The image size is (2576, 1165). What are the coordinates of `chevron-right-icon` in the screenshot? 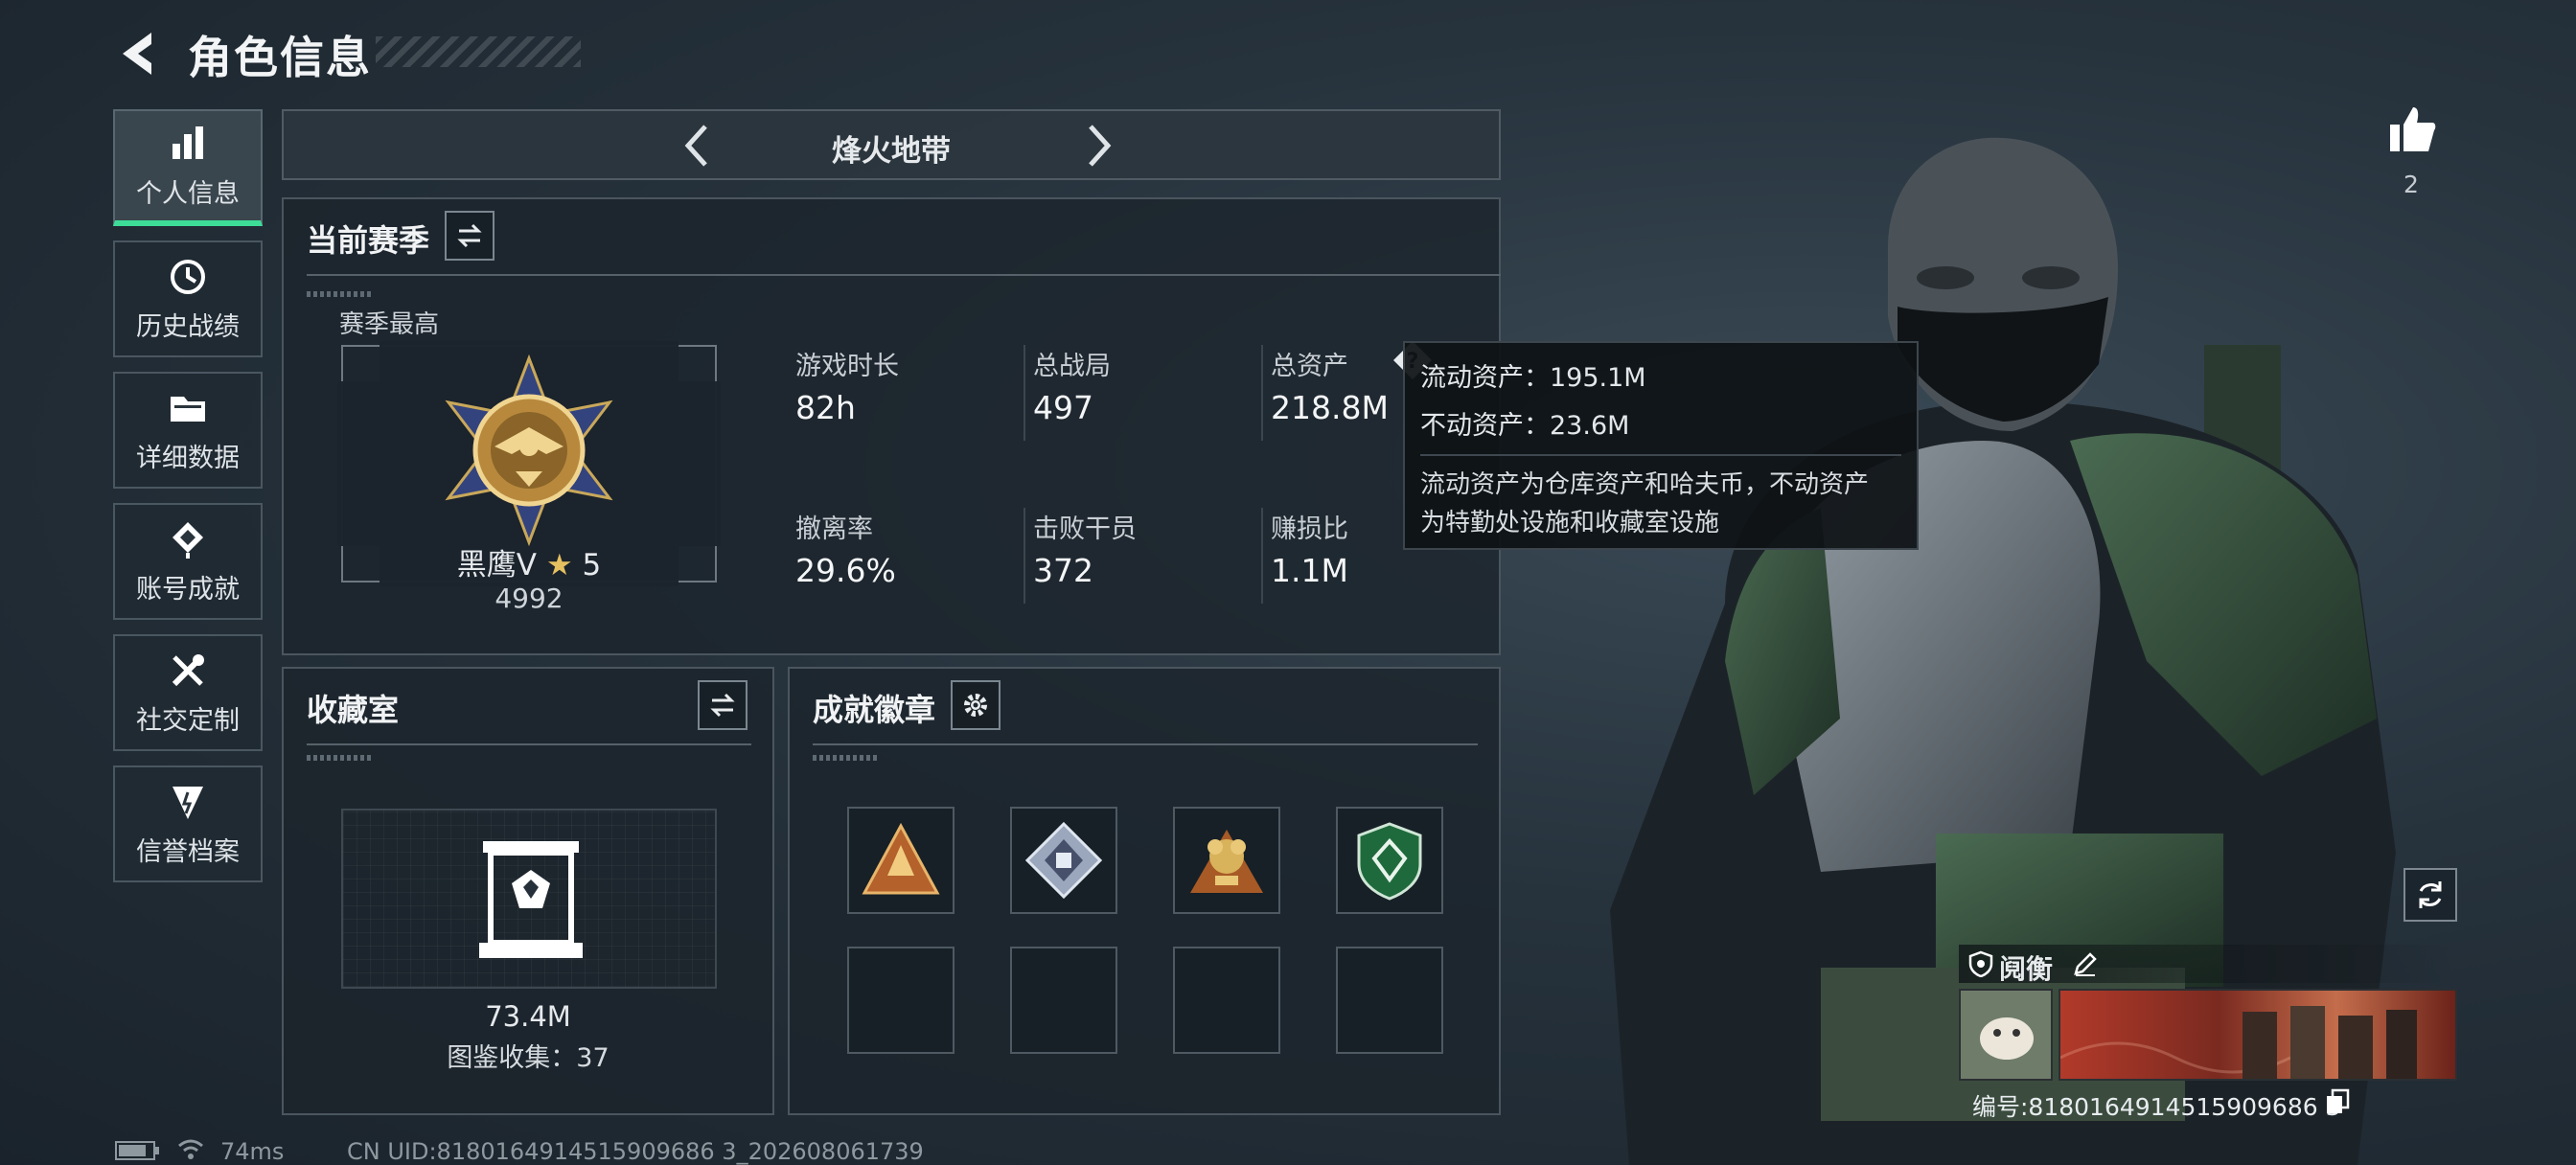 It's located at (1100, 146).